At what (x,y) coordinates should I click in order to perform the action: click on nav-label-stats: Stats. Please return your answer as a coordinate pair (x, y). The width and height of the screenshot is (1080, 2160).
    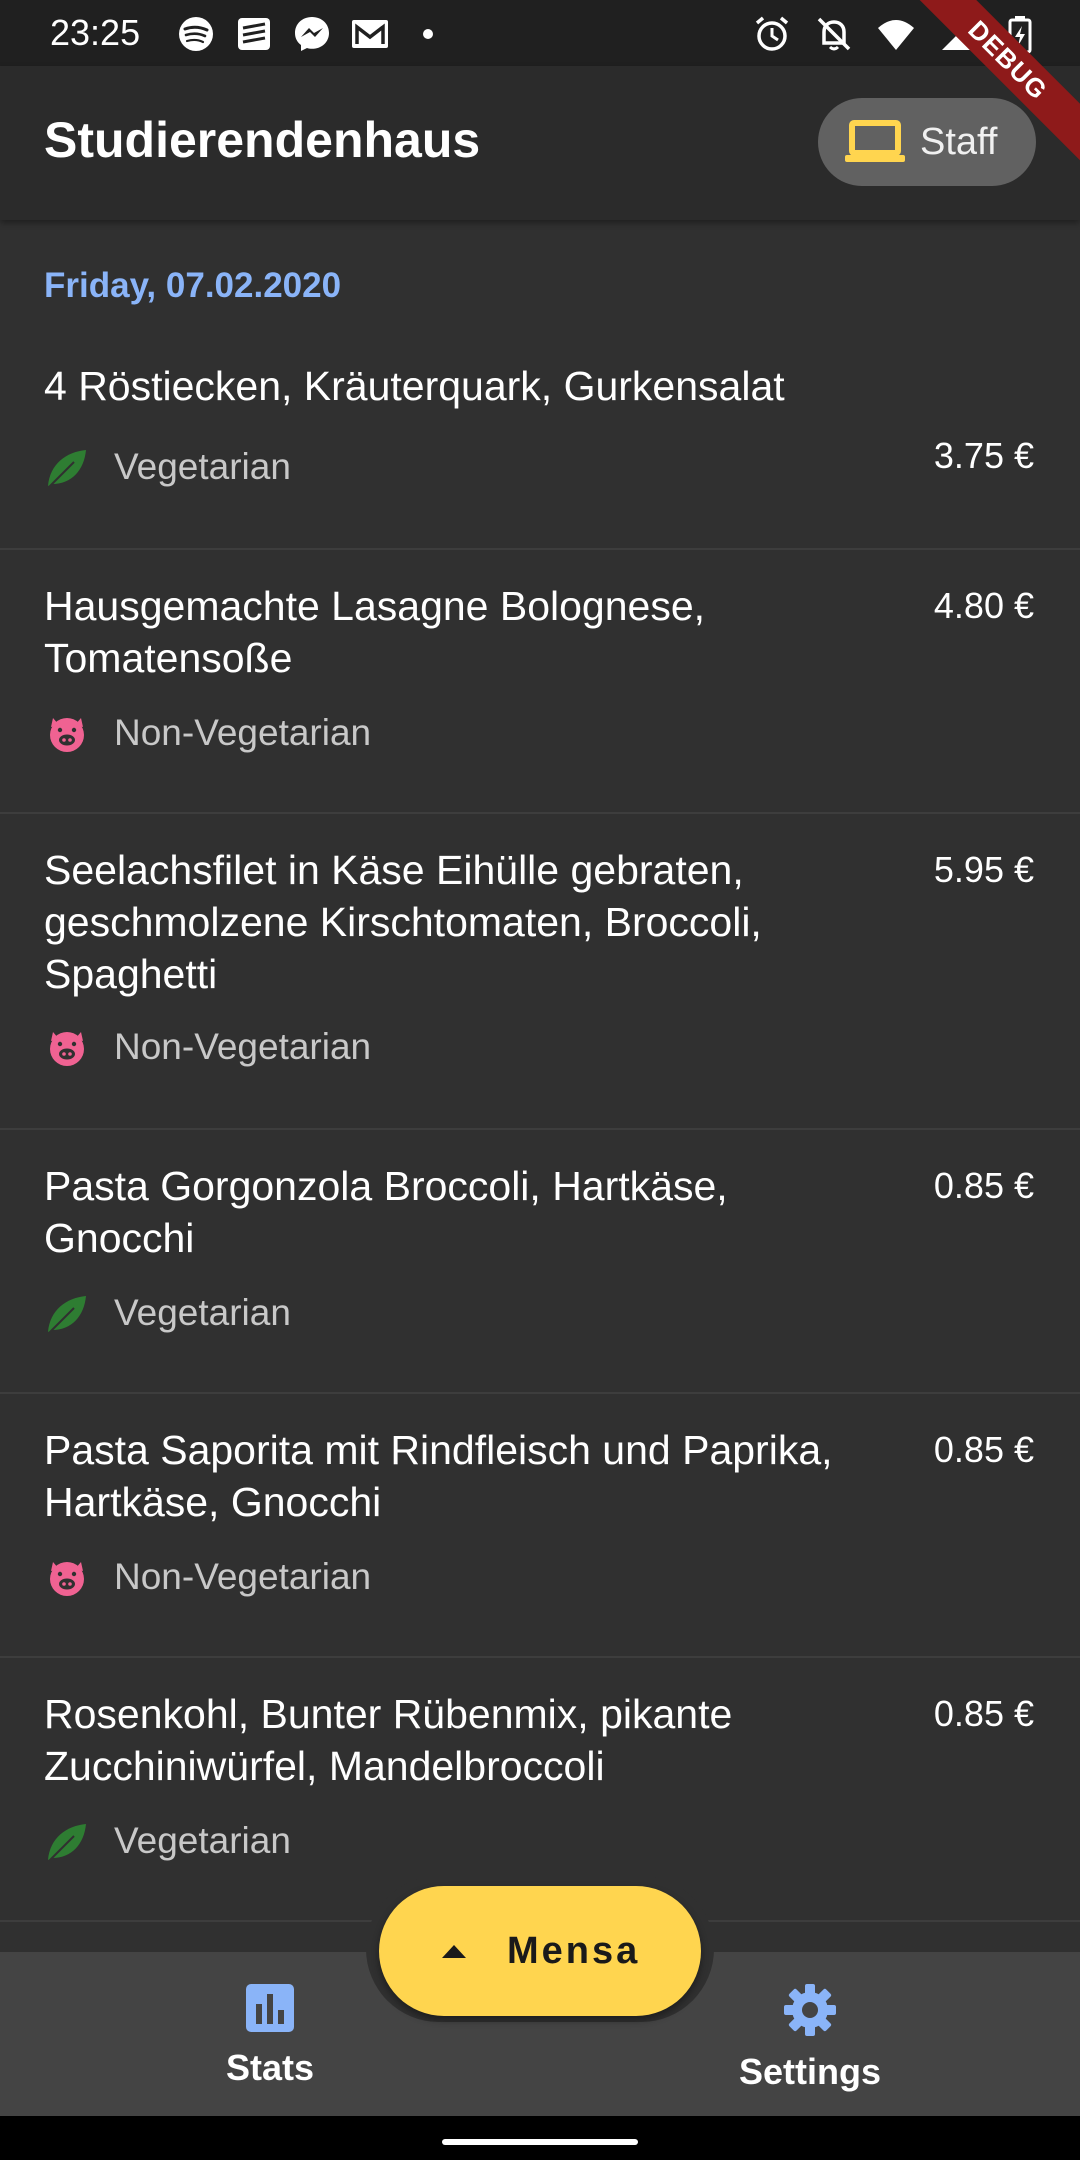
    Looking at the image, I should click on (270, 2067).